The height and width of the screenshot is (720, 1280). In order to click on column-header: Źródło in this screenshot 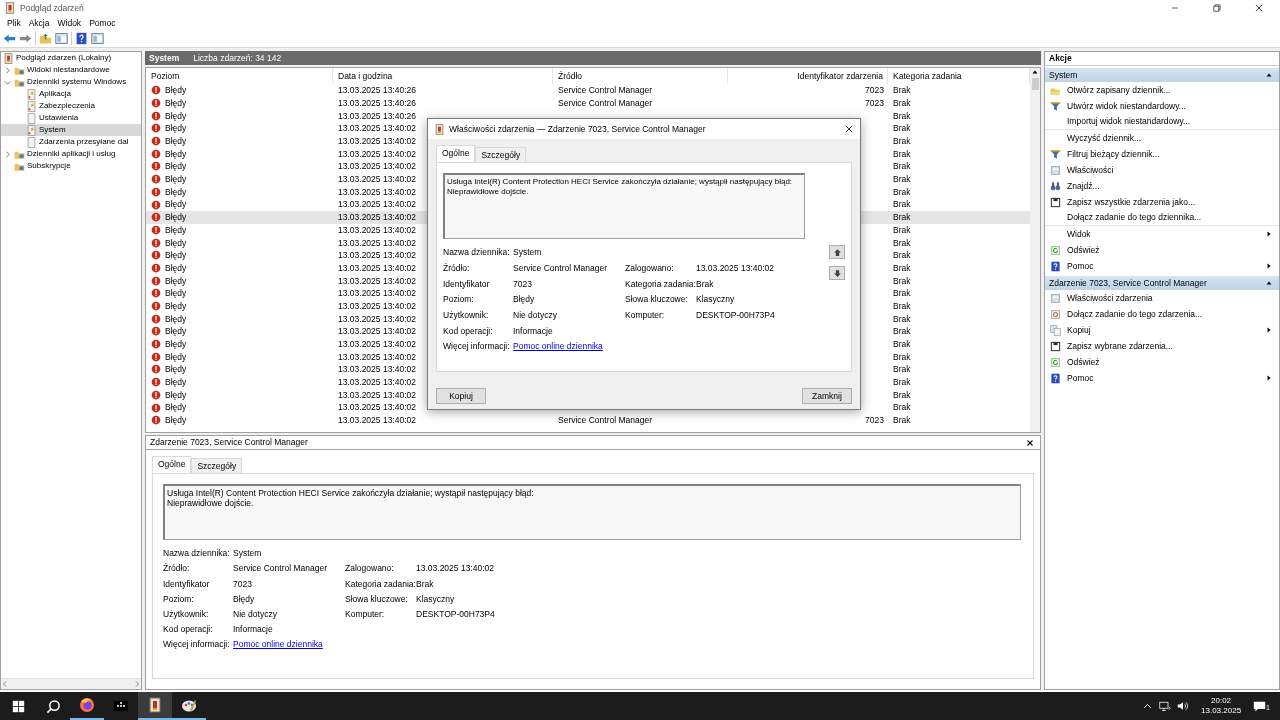, I will do `click(640, 76)`.